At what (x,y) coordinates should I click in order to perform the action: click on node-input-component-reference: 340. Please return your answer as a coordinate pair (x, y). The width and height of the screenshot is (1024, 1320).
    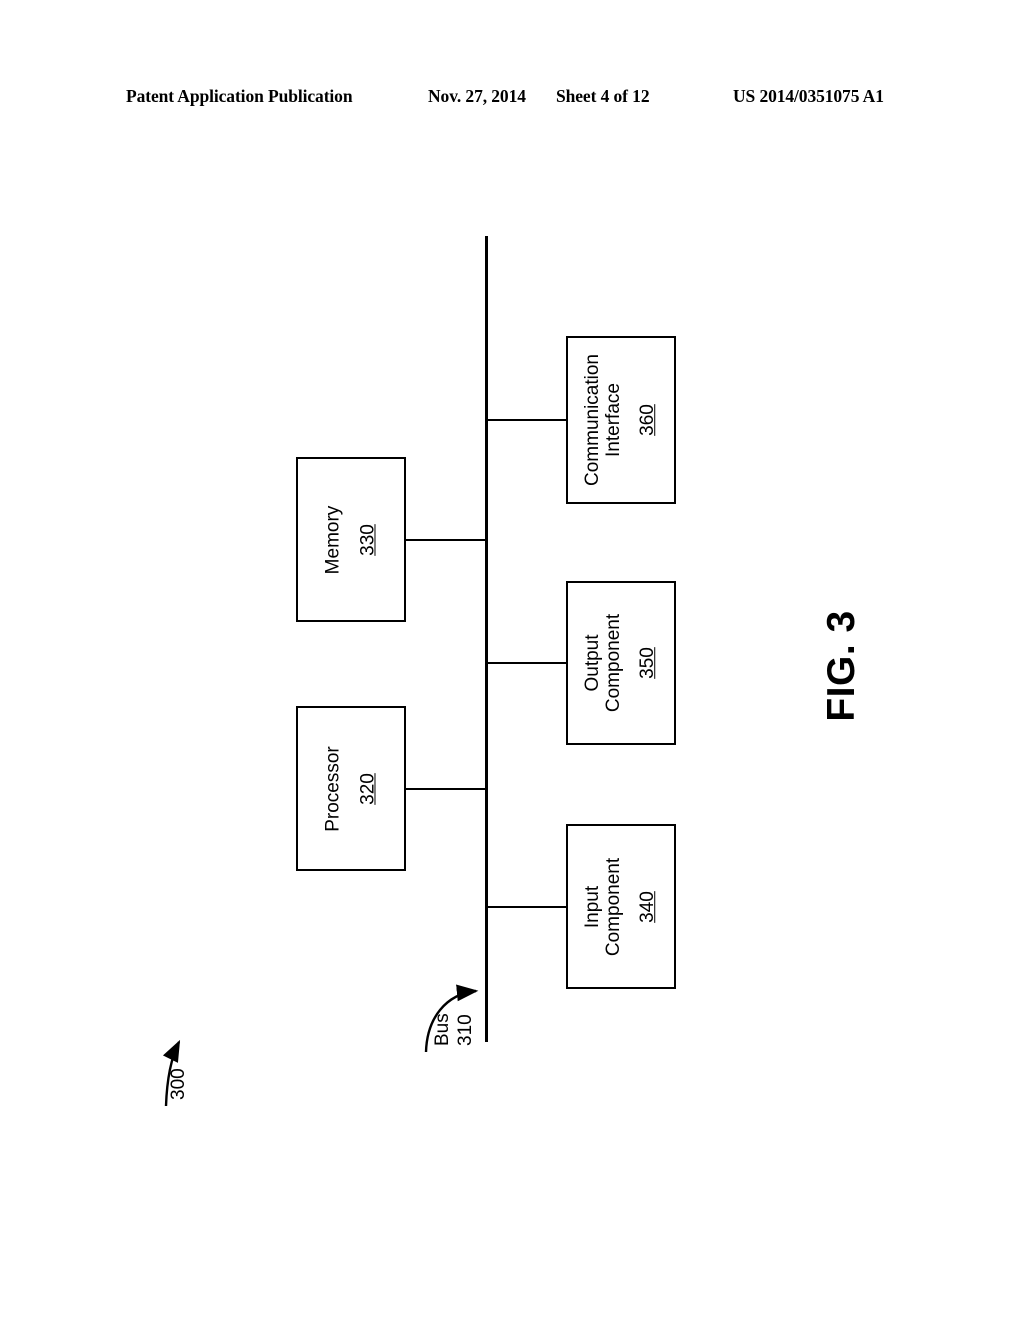
    Looking at the image, I should click on (648, 906).